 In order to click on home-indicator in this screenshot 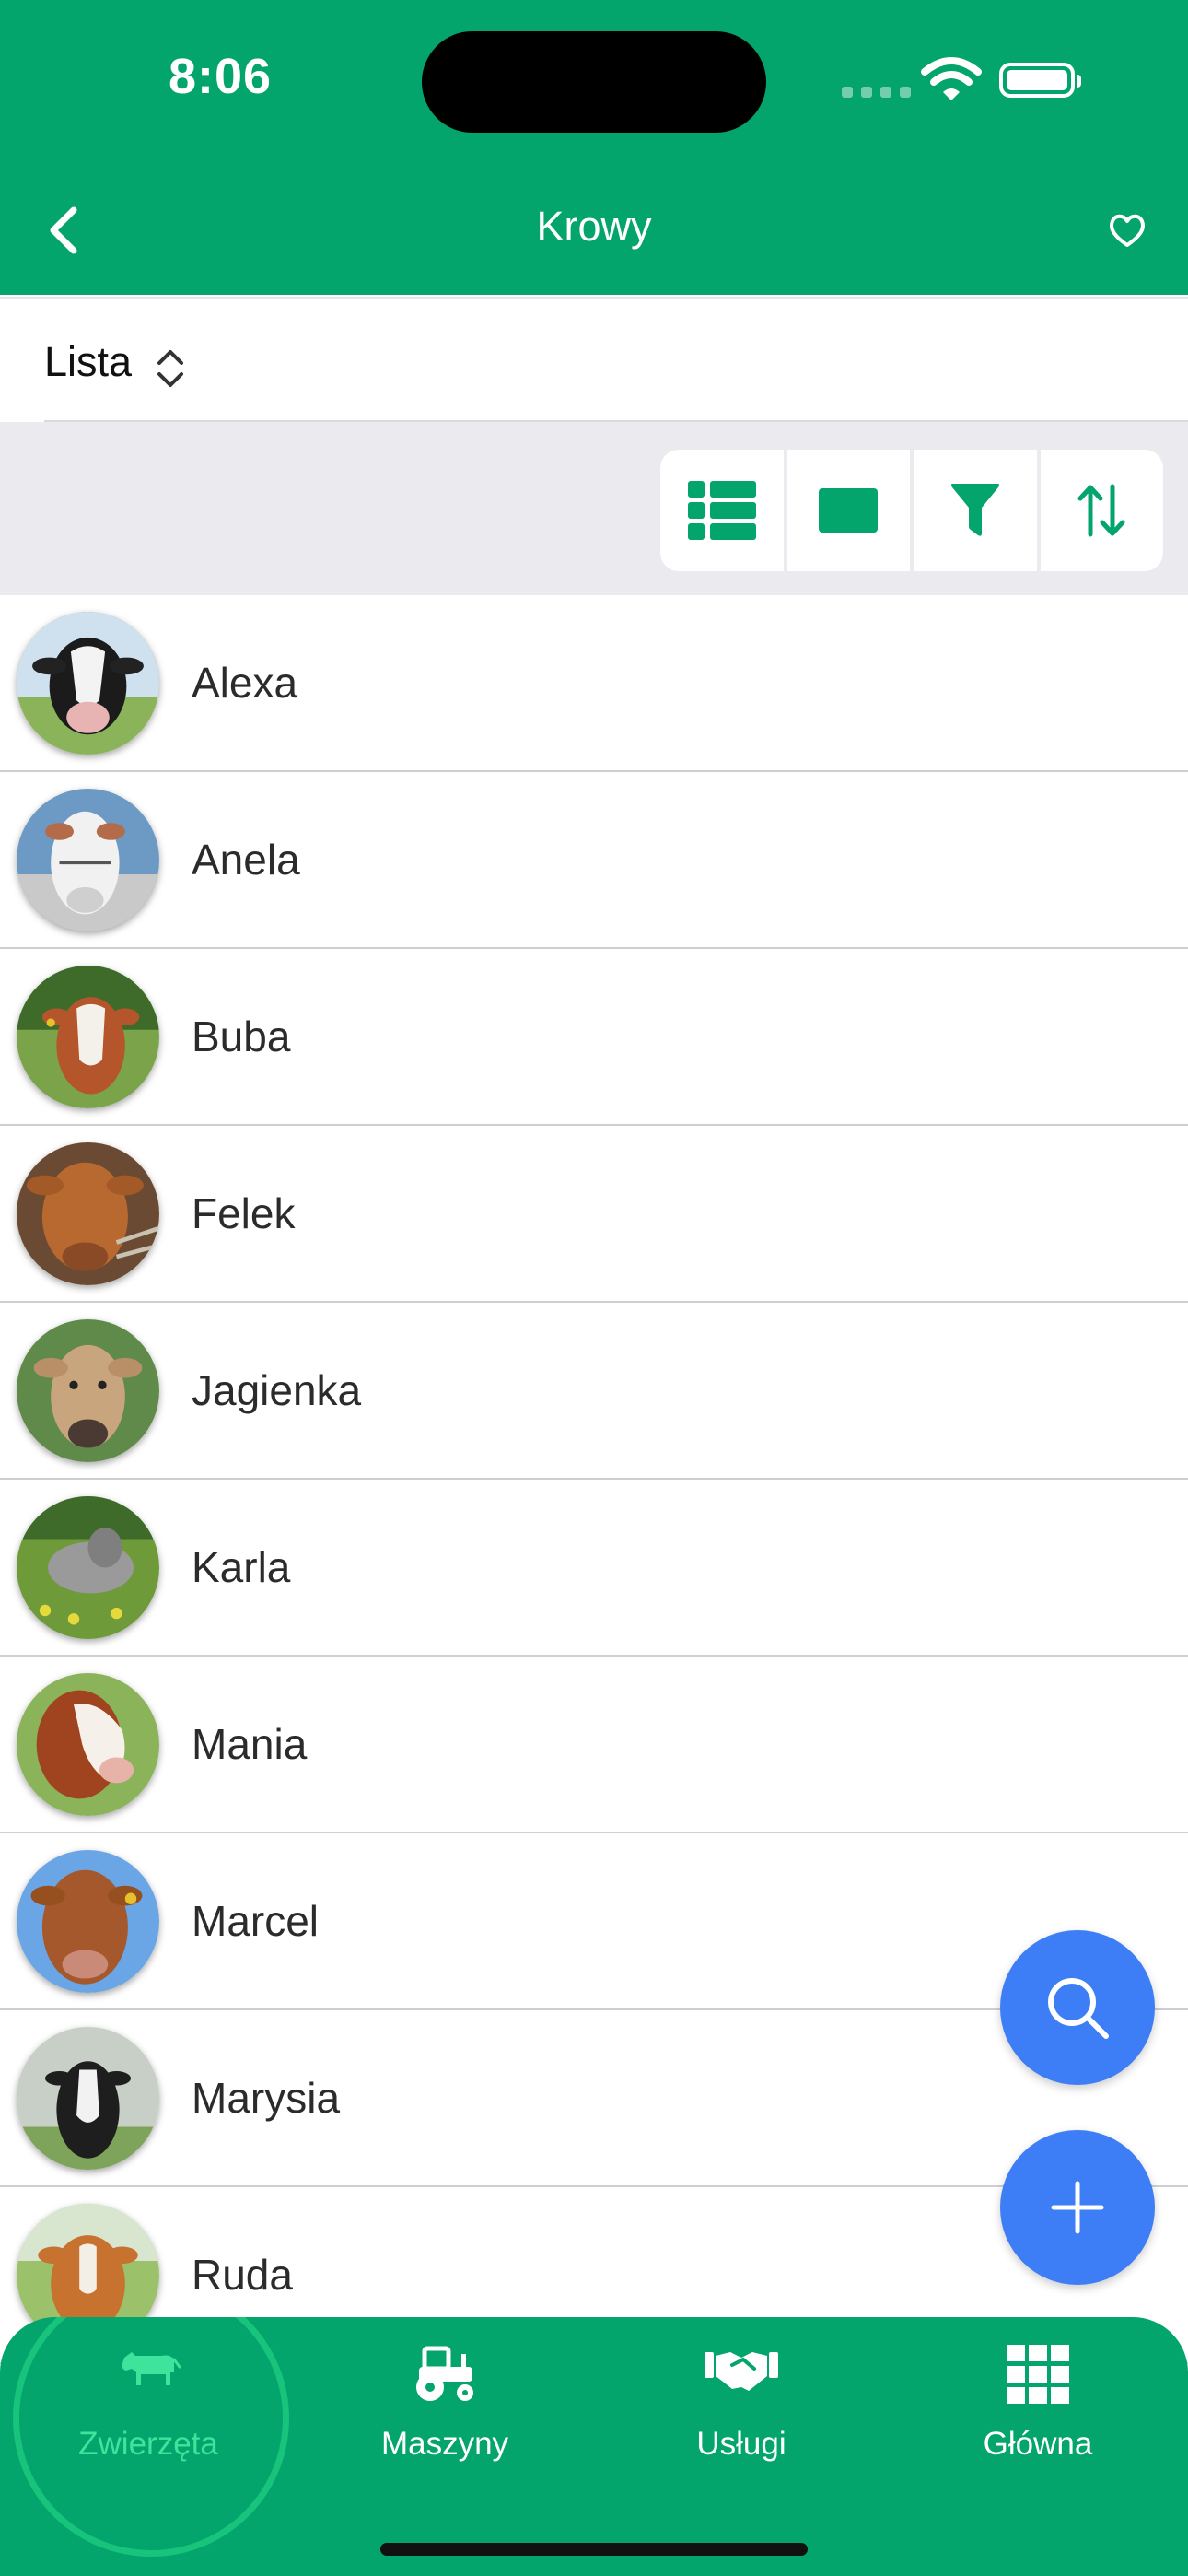, I will do `click(594, 2549)`.